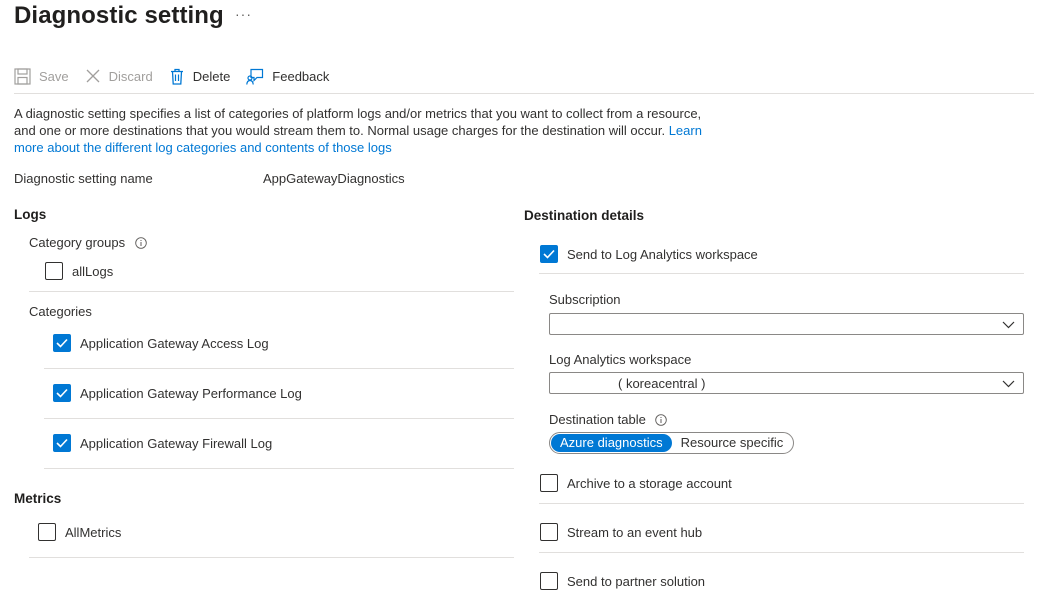 This screenshot has width=1046, height=604. Describe the element at coordinates (584, 215) in the screenshot. I see `destination-heading: Destination details` at that location.